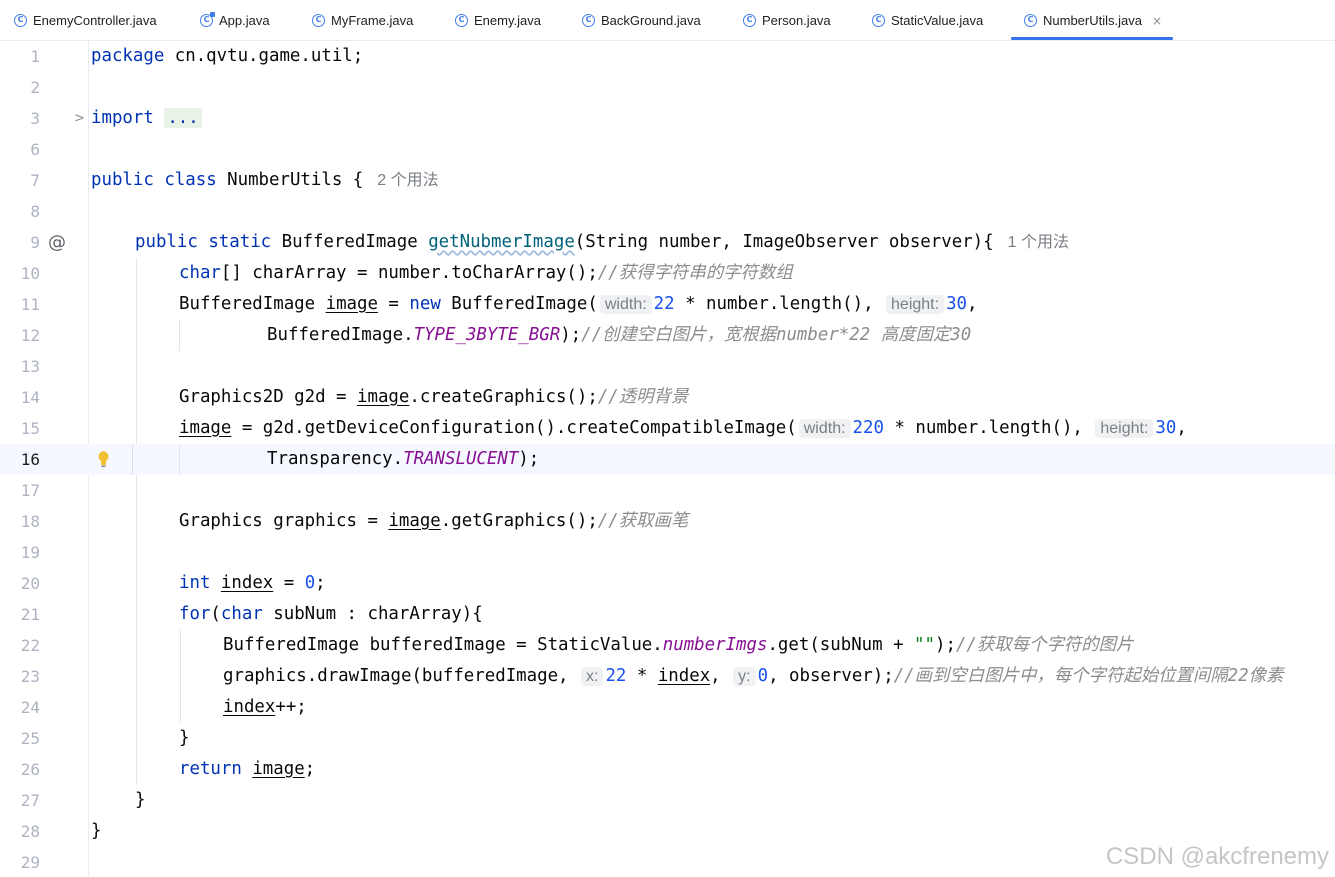 The image size is (1335, 877). What do you see at coordinates (30, 862) in the screenshot?
I see `line-number: 29` at bounding box center [30, 862].